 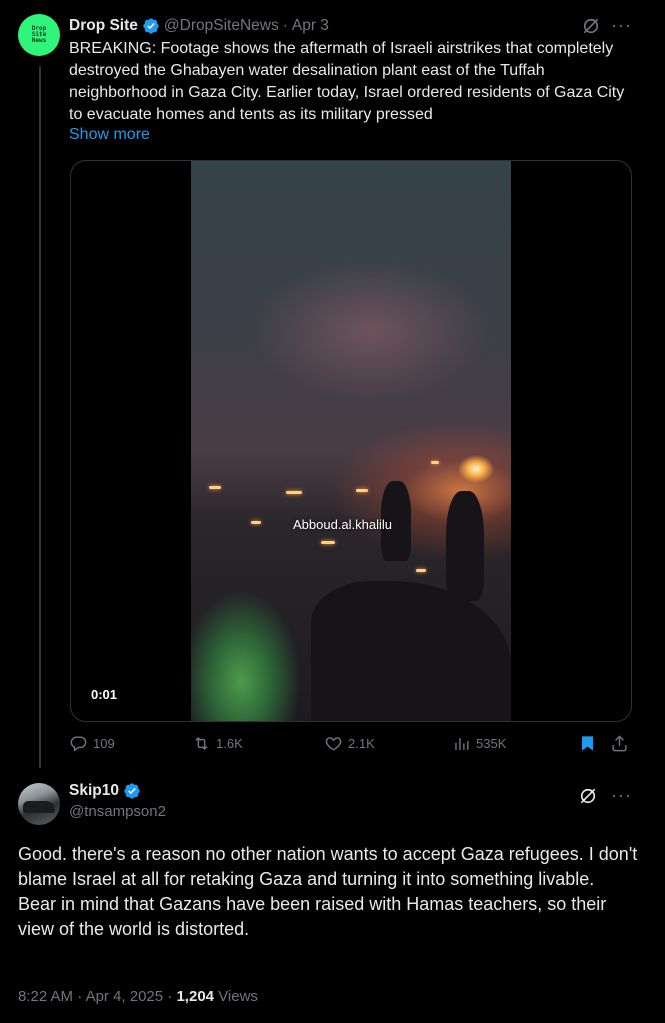 I want to click on avatar-logo-text: Drop Site News, so click(x=39, y=34).